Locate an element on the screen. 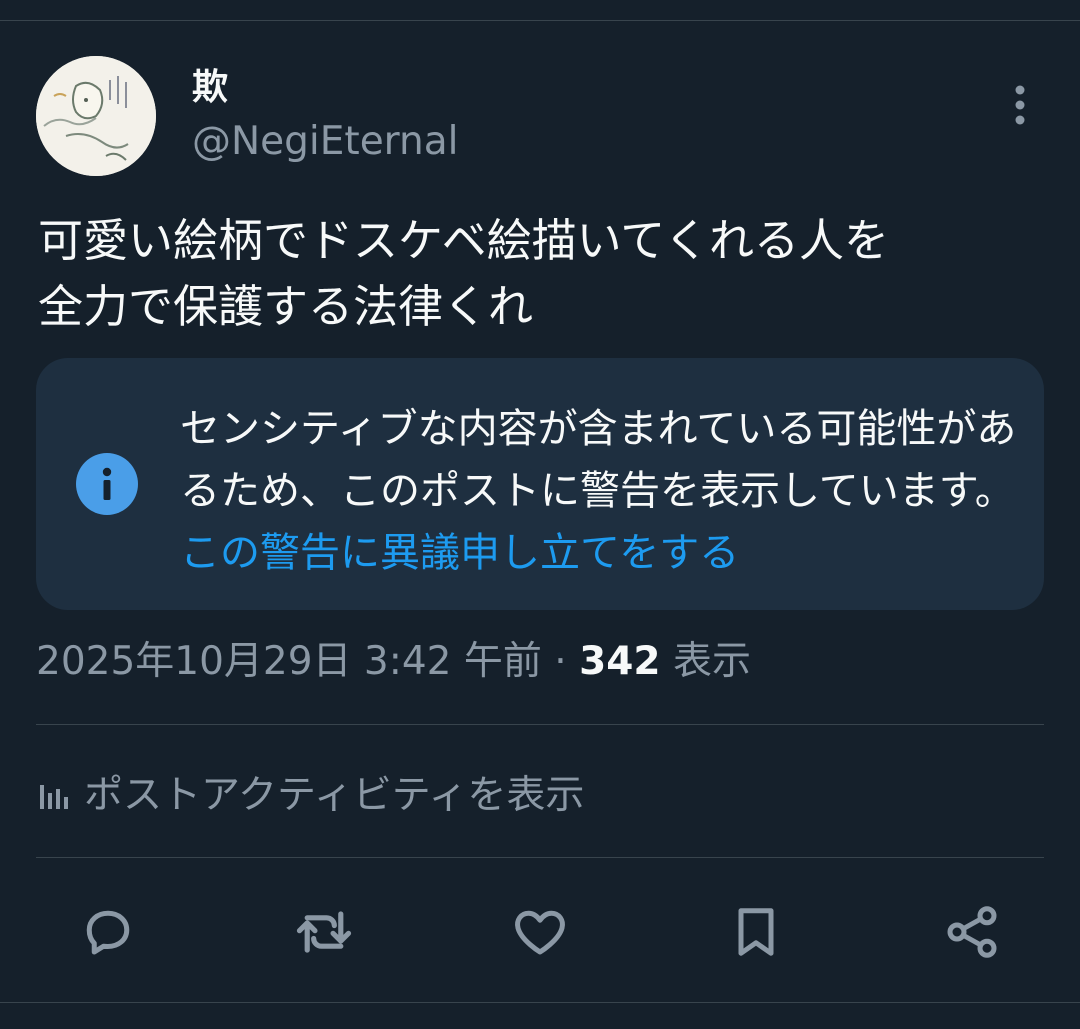  appeal-warning-link: この警告に異議申し立てをする is located at coordinates (459, 553).